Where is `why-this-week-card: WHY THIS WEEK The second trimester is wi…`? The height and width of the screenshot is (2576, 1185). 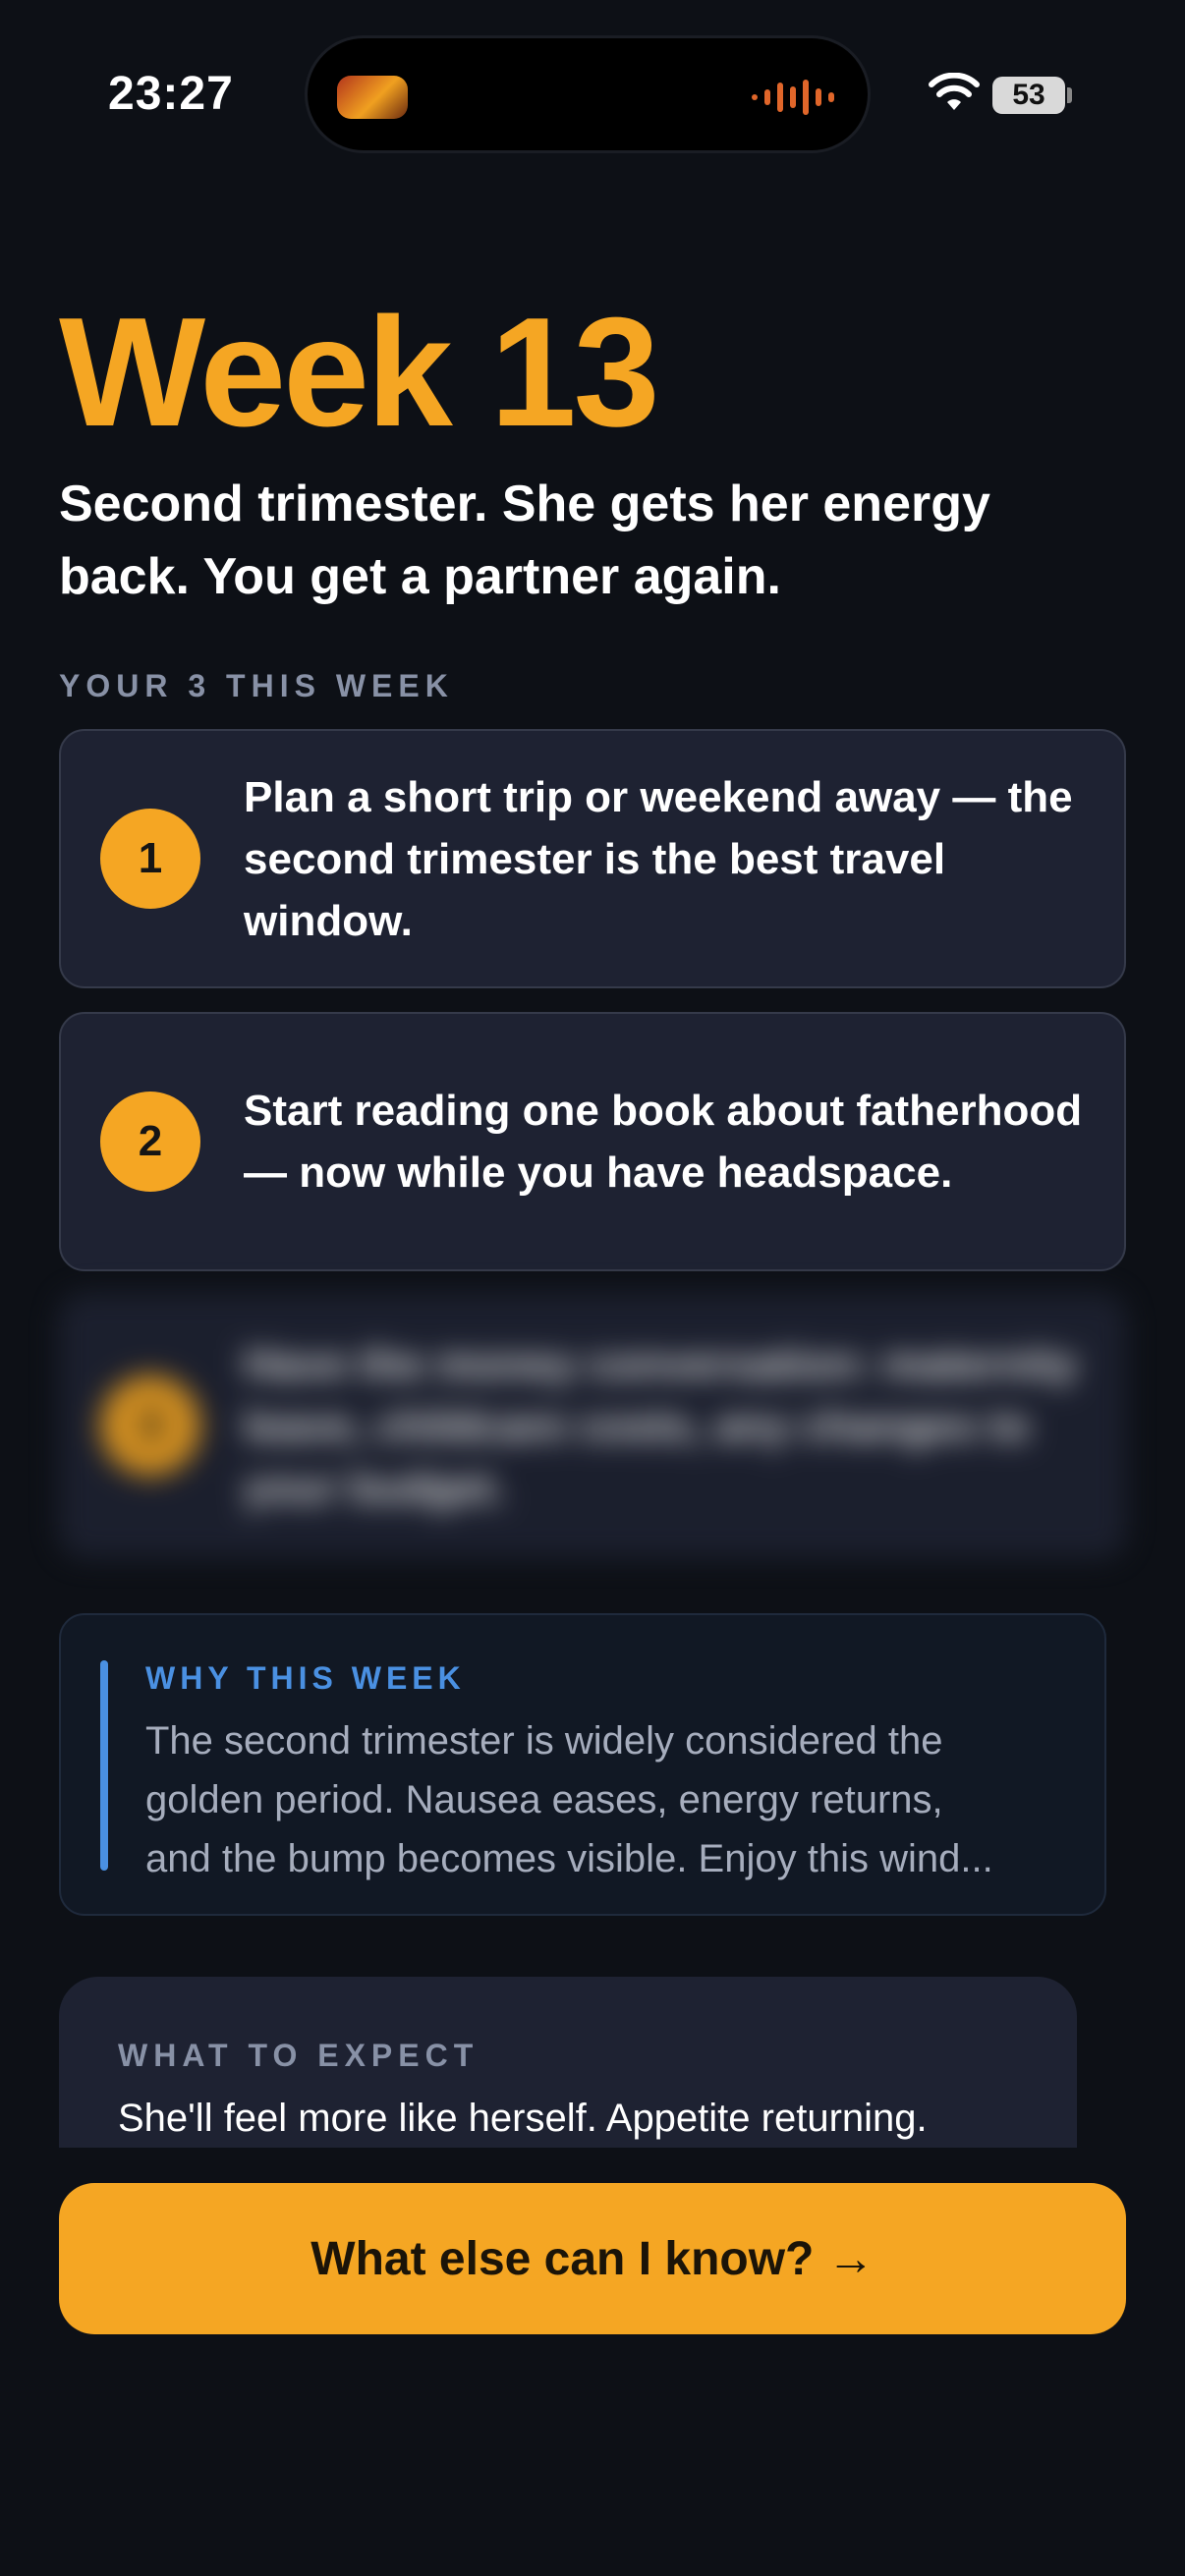
why-this-week-card: WHY THIS WEEK The second trimester is wi… is located at coordinates (583, 1764).